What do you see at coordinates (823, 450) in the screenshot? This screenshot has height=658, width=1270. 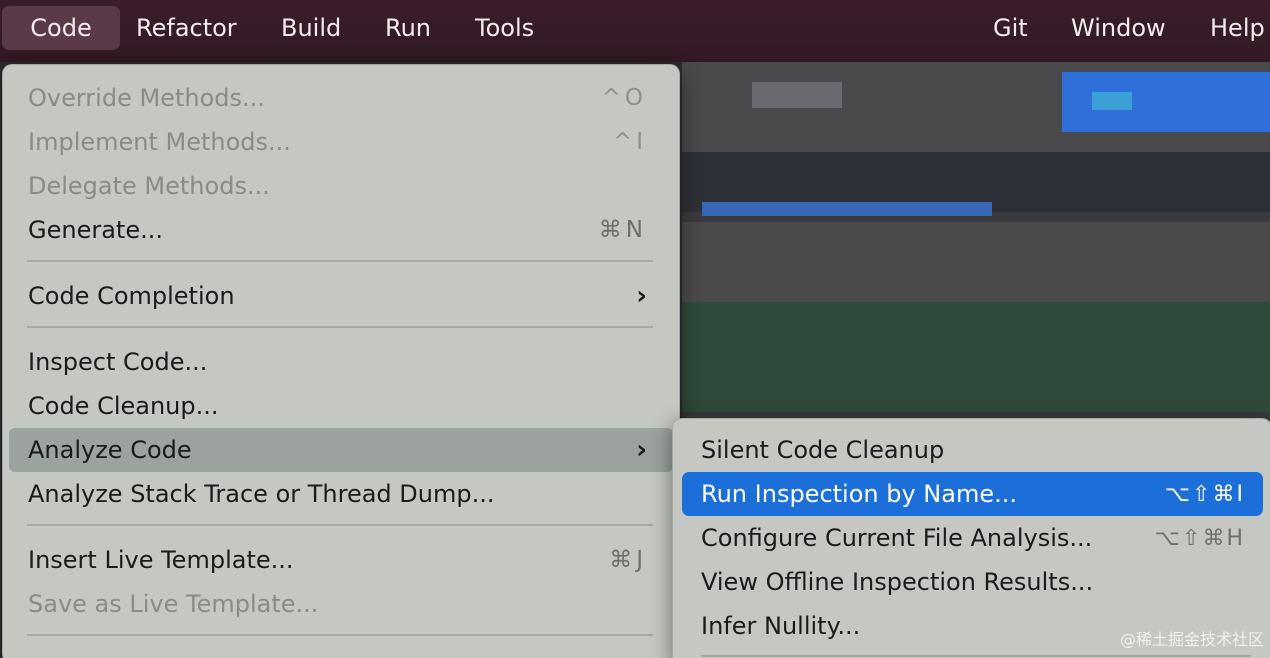 I see `submenu-item-label: Silent Code Cleanup` at bounding box center [823, 450].